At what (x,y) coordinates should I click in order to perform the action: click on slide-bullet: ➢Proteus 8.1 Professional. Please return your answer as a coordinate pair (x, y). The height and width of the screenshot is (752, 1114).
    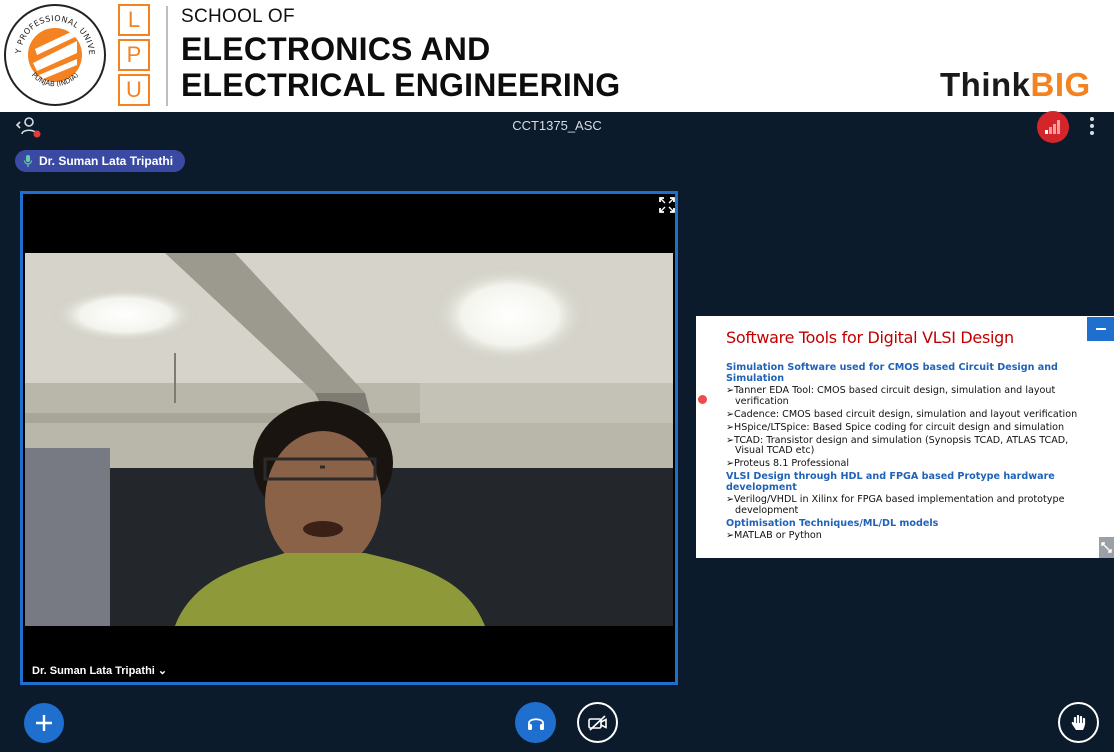
    Looking at the image, I should click on (788, 463).